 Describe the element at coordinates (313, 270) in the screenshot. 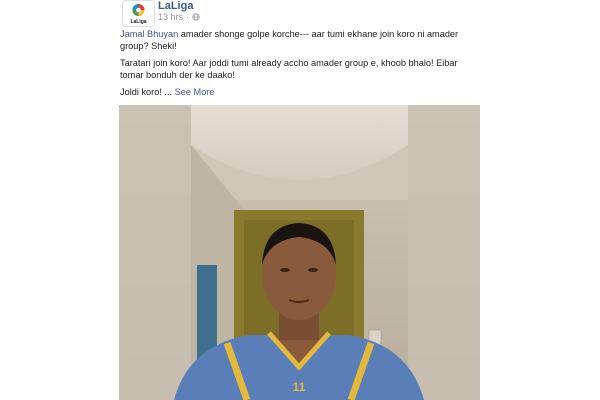

I see `right-eye` at that location.